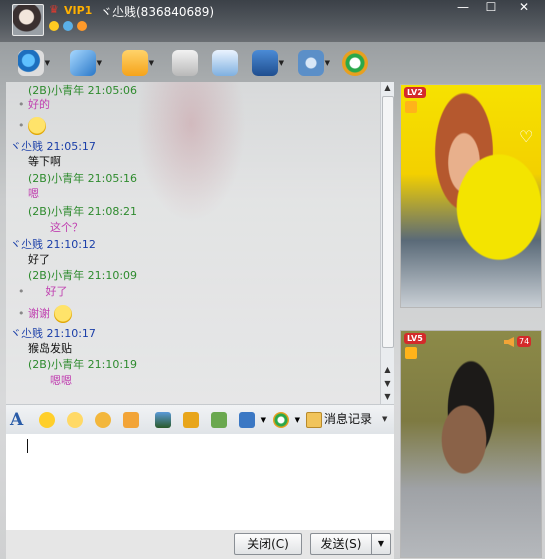 The height and width of the screenshot is (559, 545). I want to click on voice-call-button: ▼, so click(85, 63).